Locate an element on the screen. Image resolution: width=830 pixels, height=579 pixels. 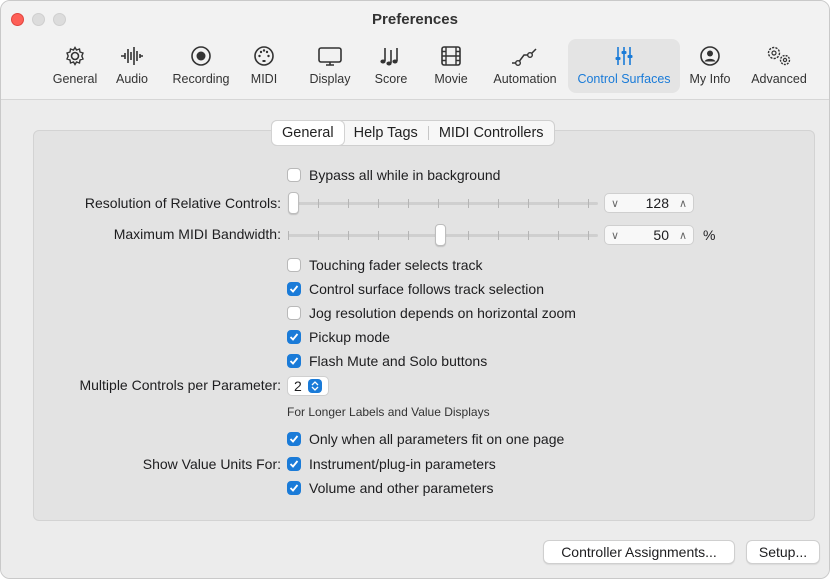
tab-label: Recording is located at coordinates (201, 79).